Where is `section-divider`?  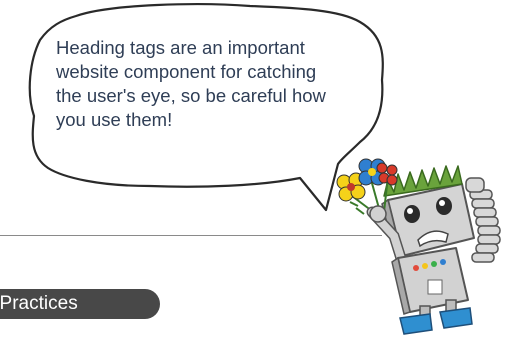
section-divider is located at coordinates (191, 235).